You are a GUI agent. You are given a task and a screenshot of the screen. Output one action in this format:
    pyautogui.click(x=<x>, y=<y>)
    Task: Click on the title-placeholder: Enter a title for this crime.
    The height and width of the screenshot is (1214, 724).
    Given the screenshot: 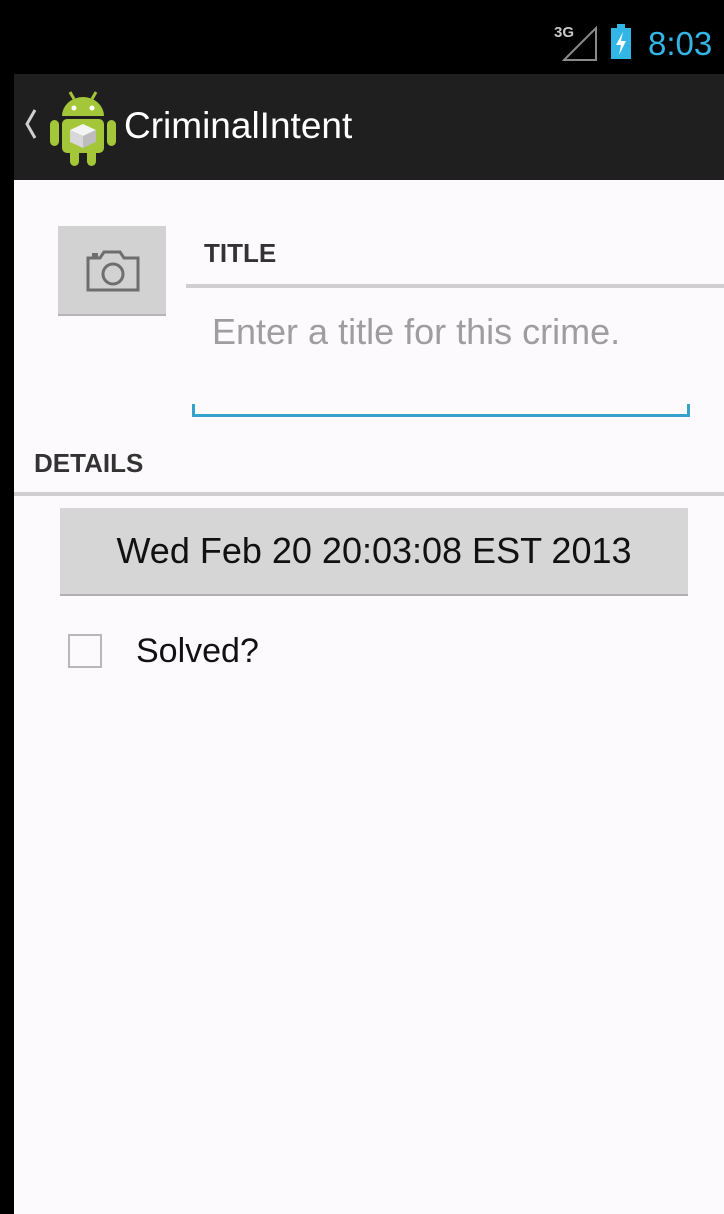 What is the action you would take?
    pyautogui.click(x=416, y=331)
    